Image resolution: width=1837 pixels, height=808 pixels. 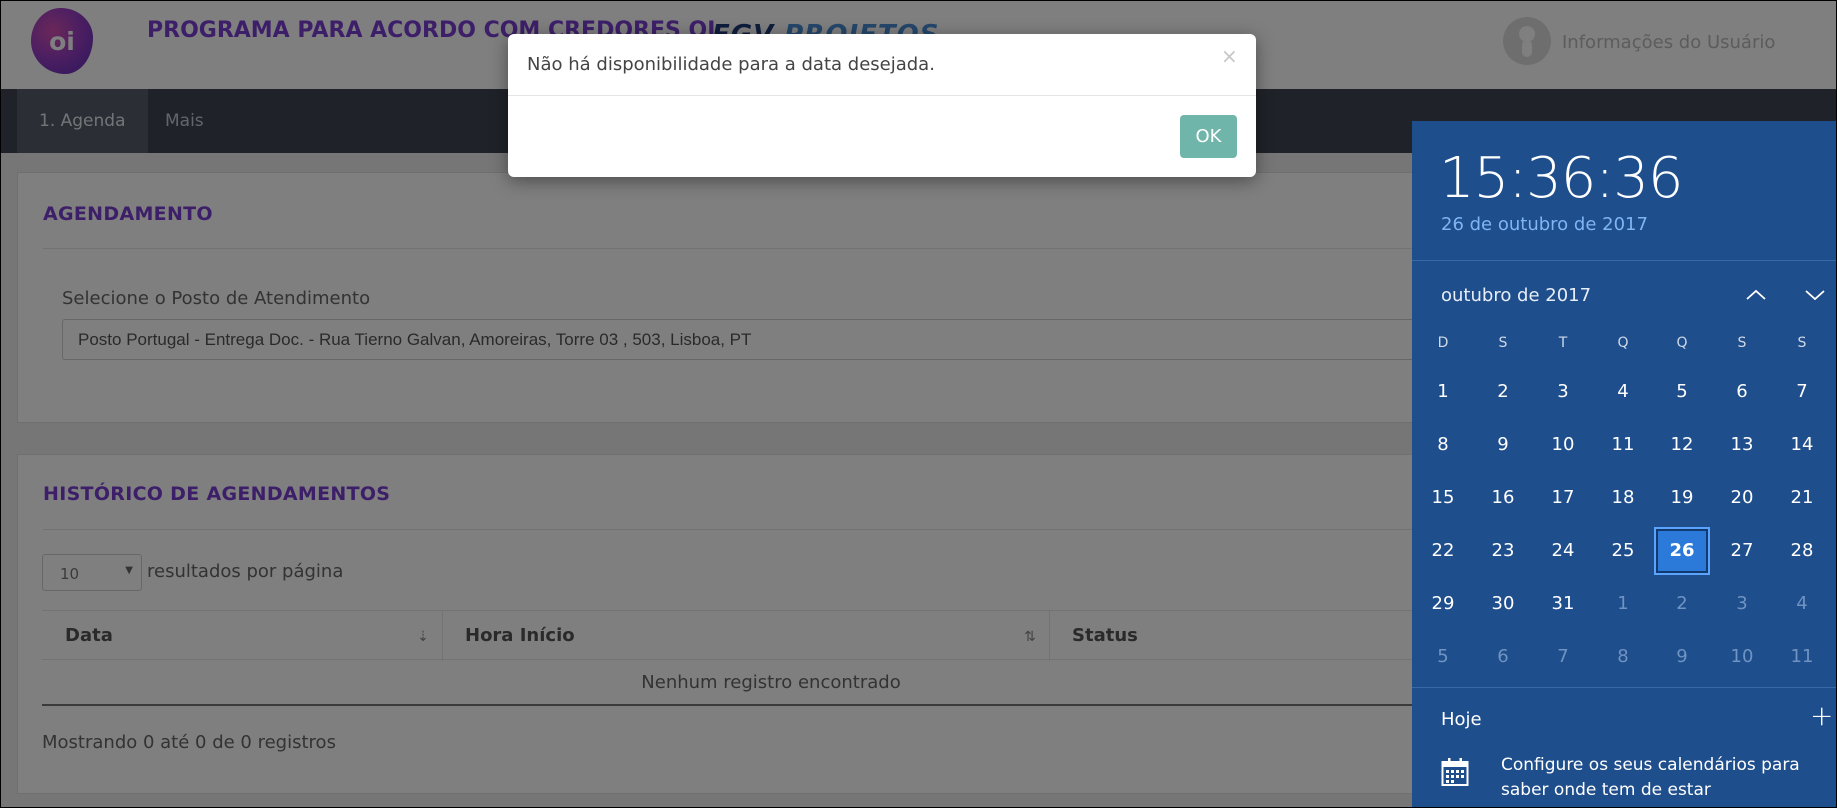 What do you see at coordinates (1821, 716) in the screenshot?
I see `add-event-plus-icon: +` at bounding box center [1821, 716].